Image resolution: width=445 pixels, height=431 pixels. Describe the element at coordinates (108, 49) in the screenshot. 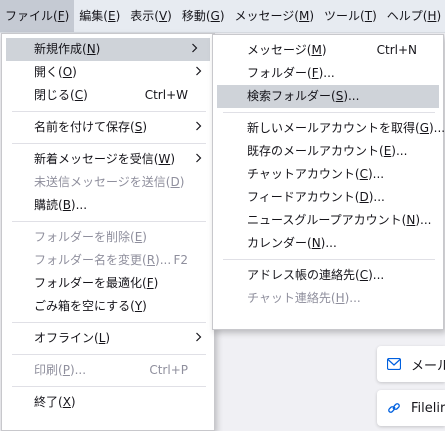

I see `file-menu-item-0: 新規作成(N)` at that location.